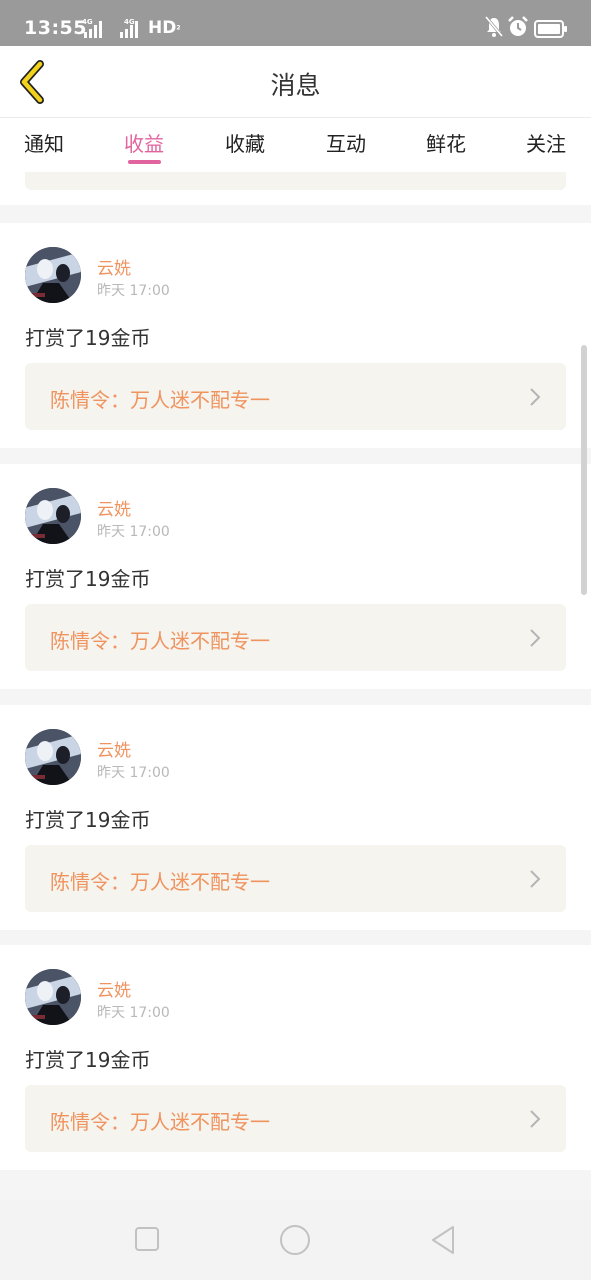 The image size is (591, 1280). What do you see at coordinates (147, 1240) in the screenshot?
I see `recent-apps-icon` at bounding box center [147, 1240].